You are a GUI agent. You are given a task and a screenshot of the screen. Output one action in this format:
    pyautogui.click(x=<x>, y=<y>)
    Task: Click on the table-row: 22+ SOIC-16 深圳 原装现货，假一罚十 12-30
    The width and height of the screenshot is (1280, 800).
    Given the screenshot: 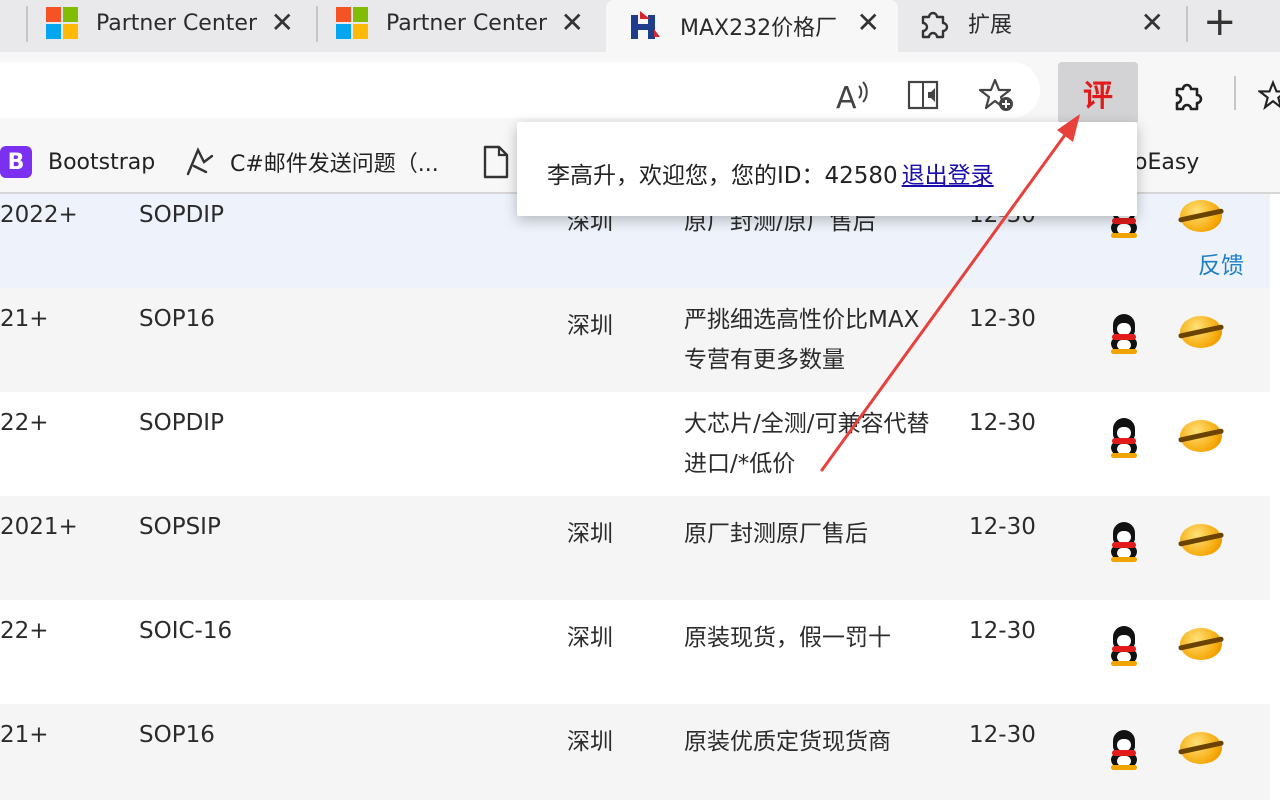 What is the action you would take?
    pyautogui.click(x=635, y=652)
    